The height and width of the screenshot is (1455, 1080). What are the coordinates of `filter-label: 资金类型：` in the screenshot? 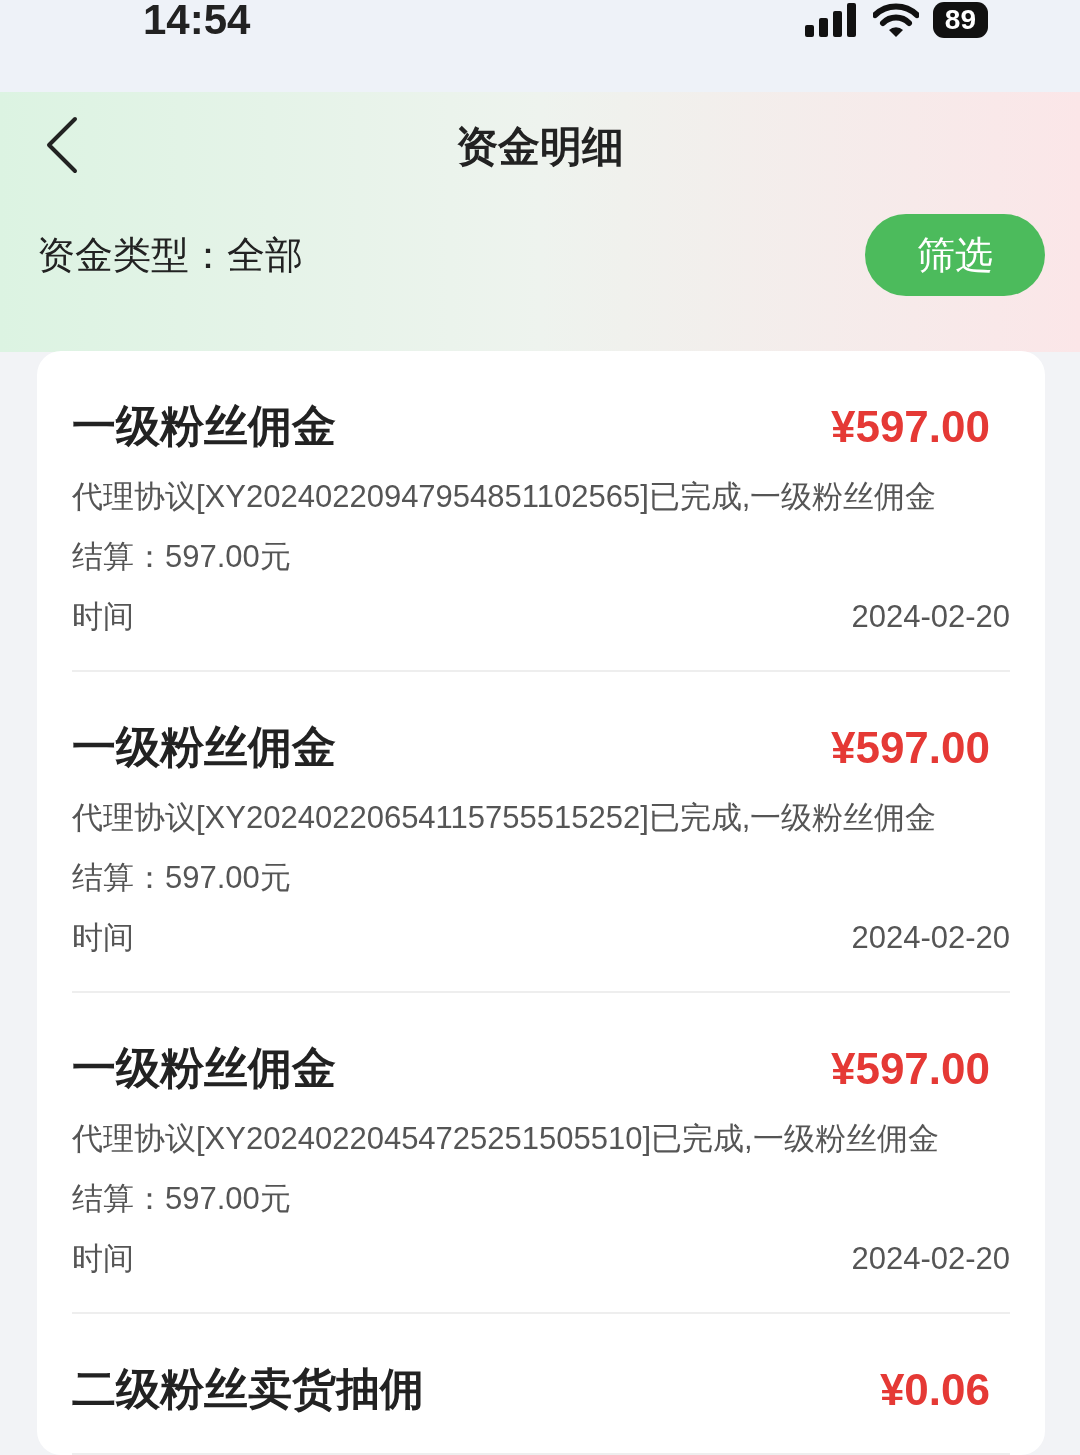 It's located at (132, 255).